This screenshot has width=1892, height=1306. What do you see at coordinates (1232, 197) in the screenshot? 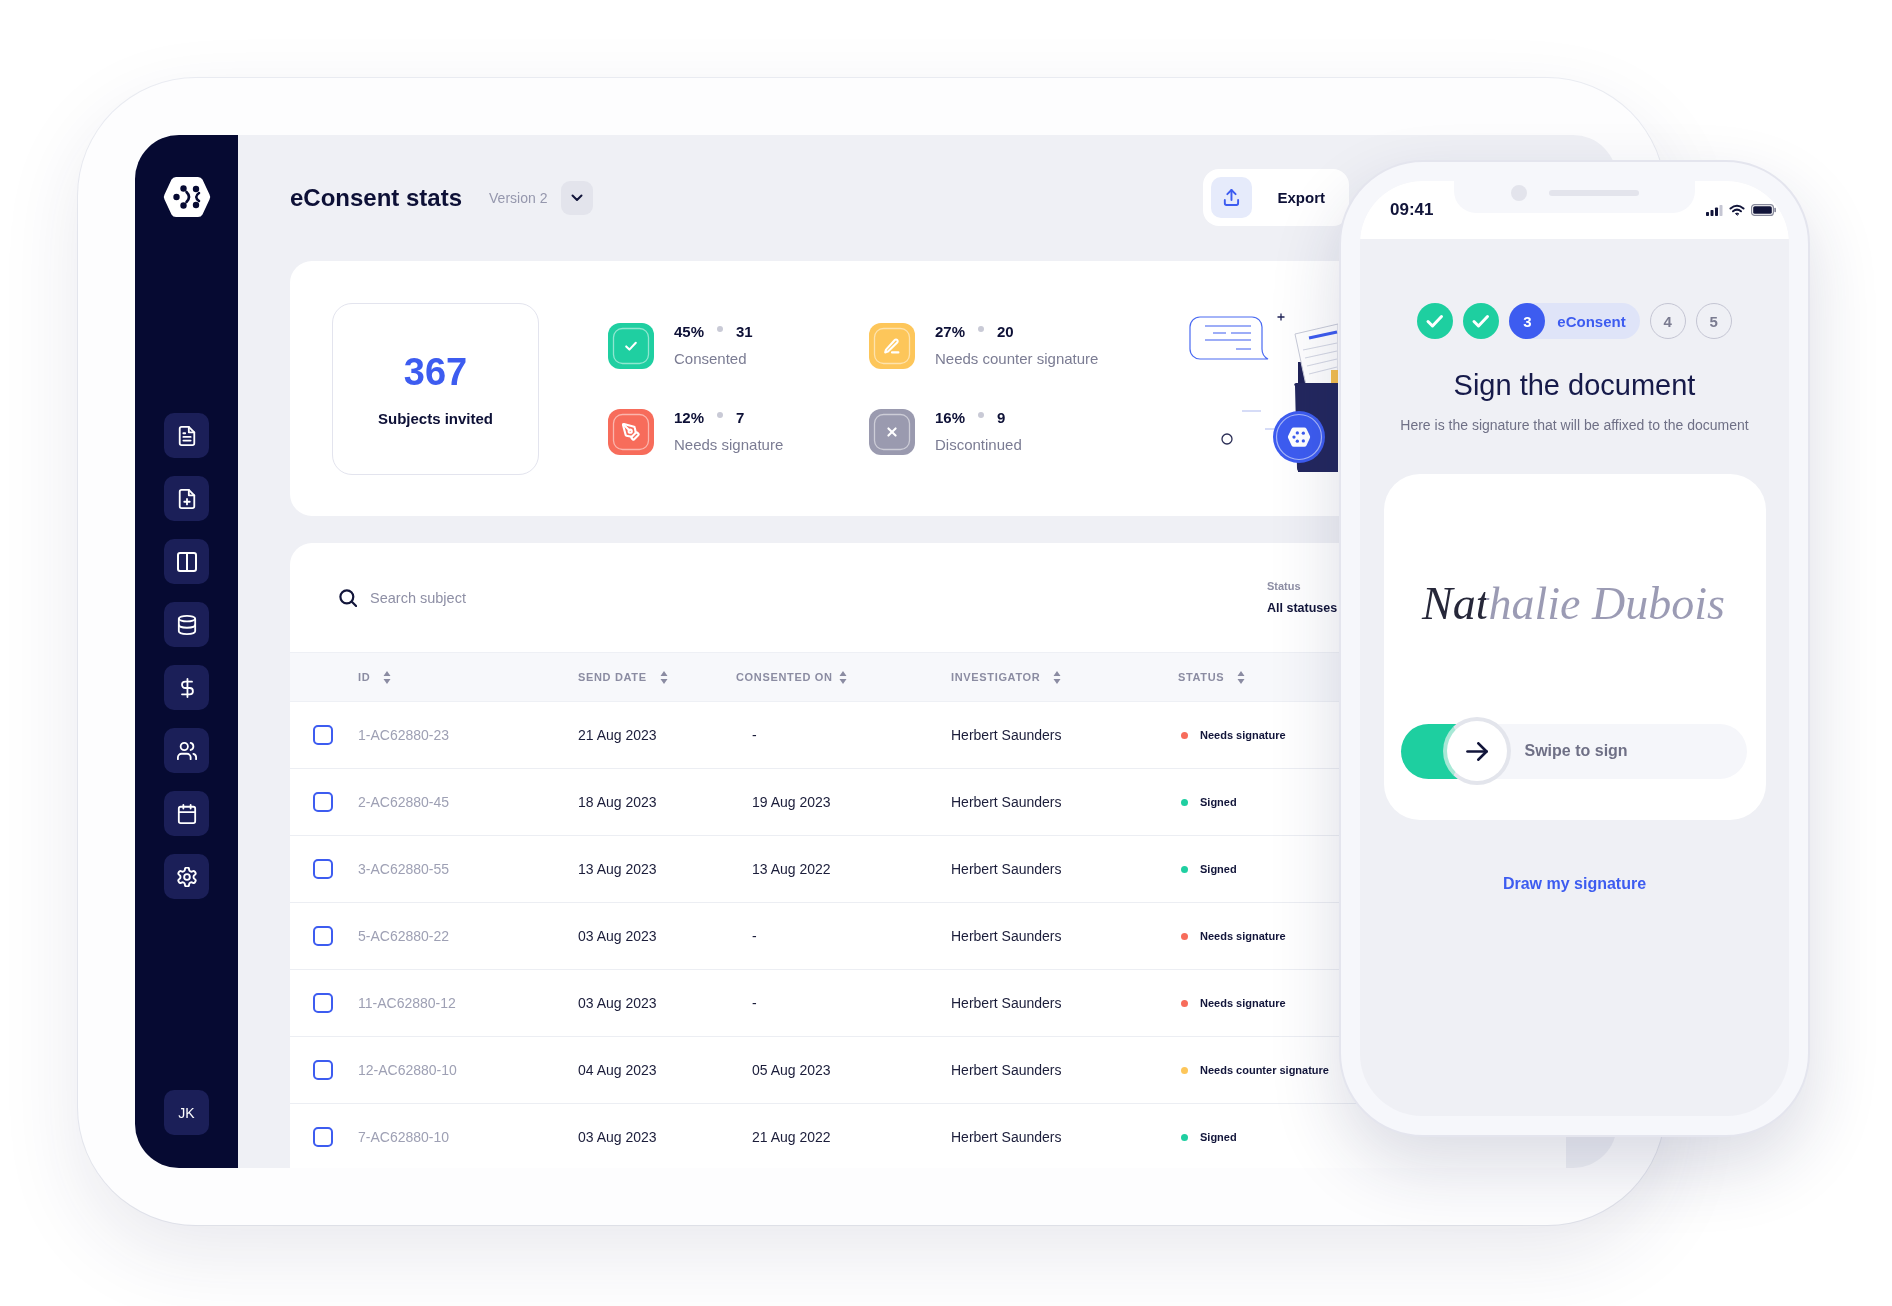
I see `upload-icon` at bounding box center [1232, 197].